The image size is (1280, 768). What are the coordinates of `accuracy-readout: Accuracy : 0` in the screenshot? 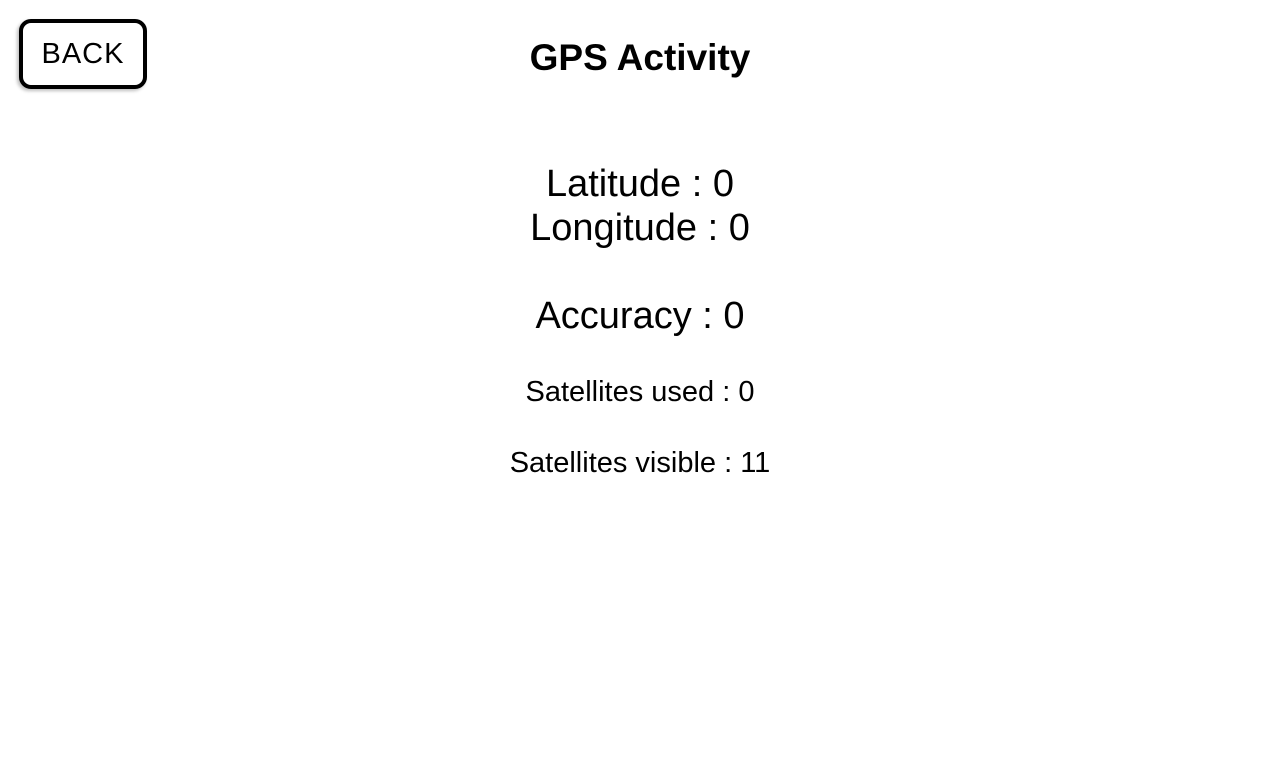 It's located at (640, 316).